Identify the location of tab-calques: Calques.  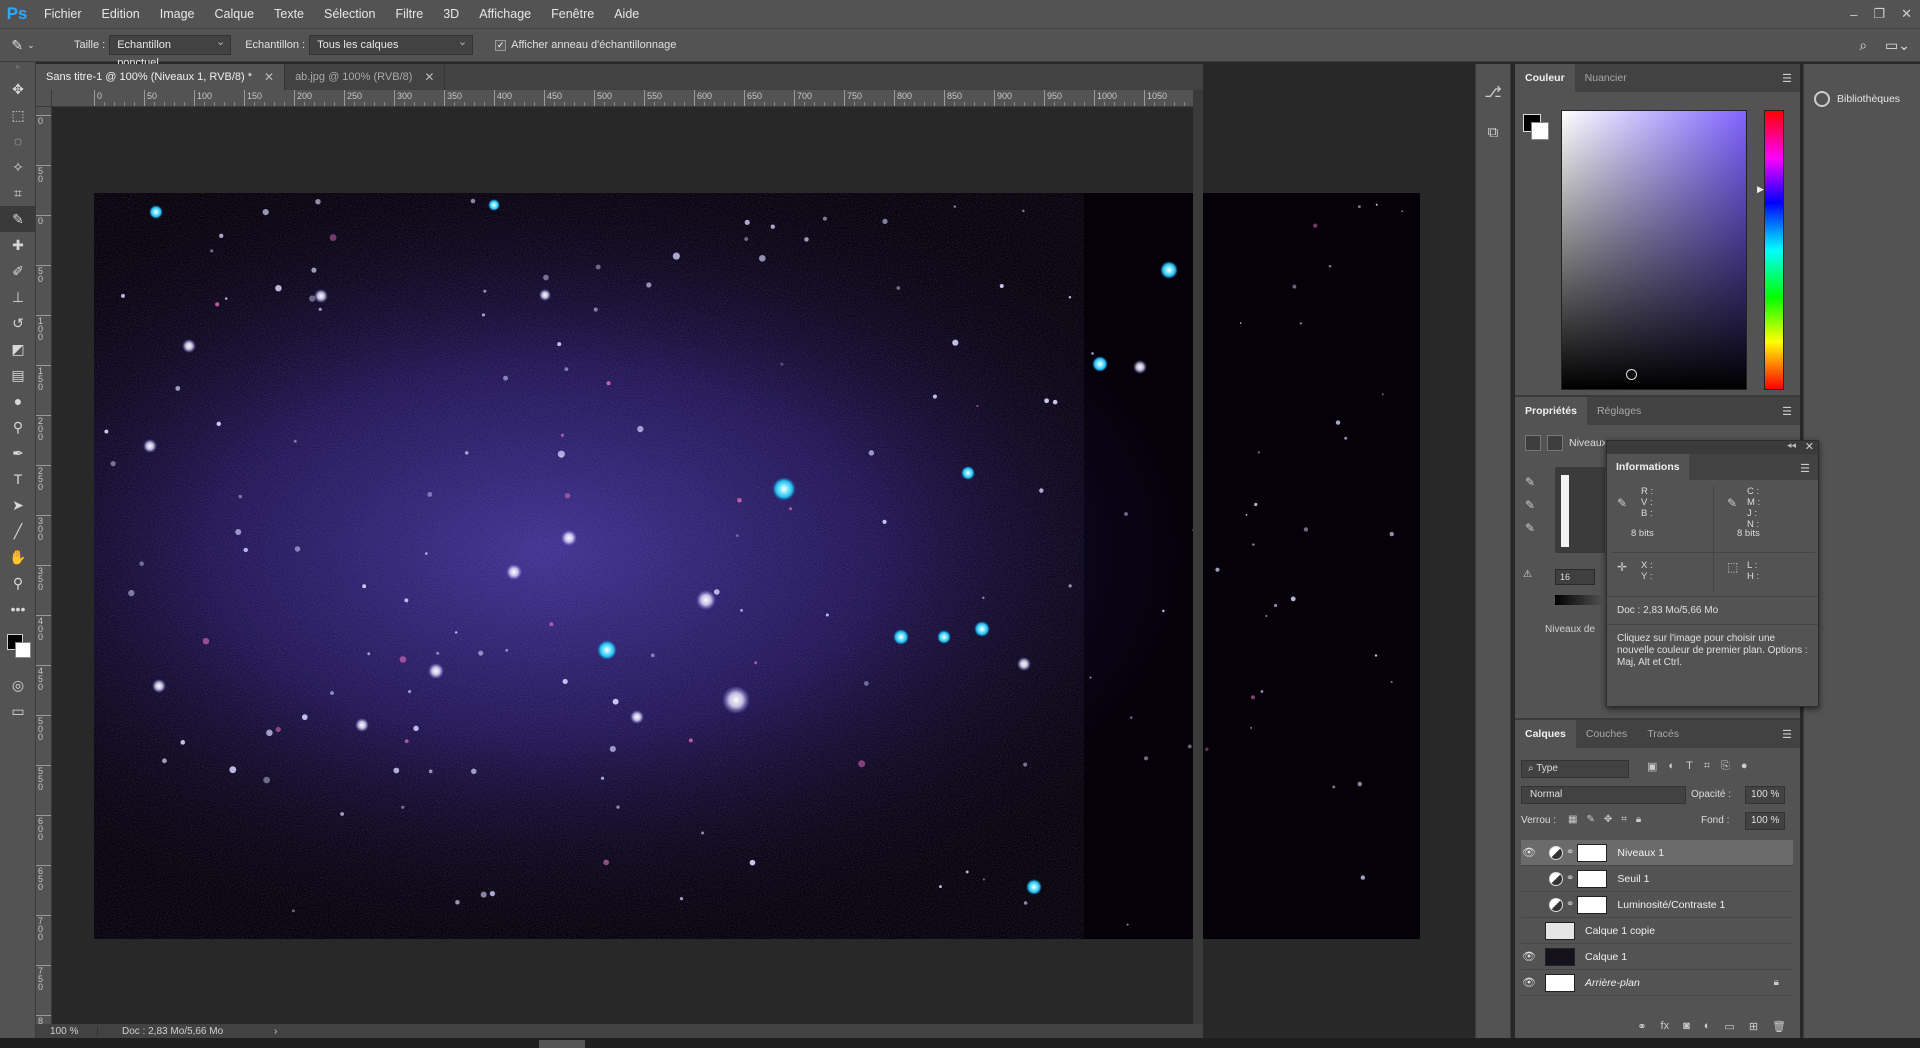
(1545, 733).